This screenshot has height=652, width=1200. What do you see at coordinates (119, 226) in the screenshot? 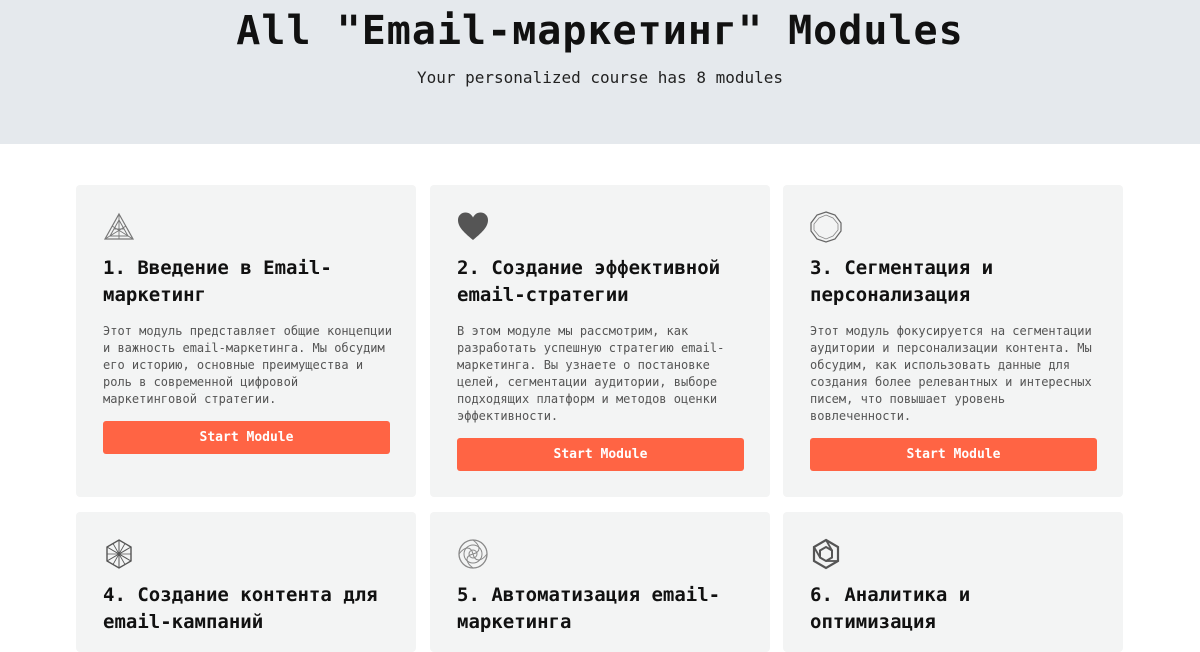
I see `triangle-pattern-icon` at bounding box center [119, 226].